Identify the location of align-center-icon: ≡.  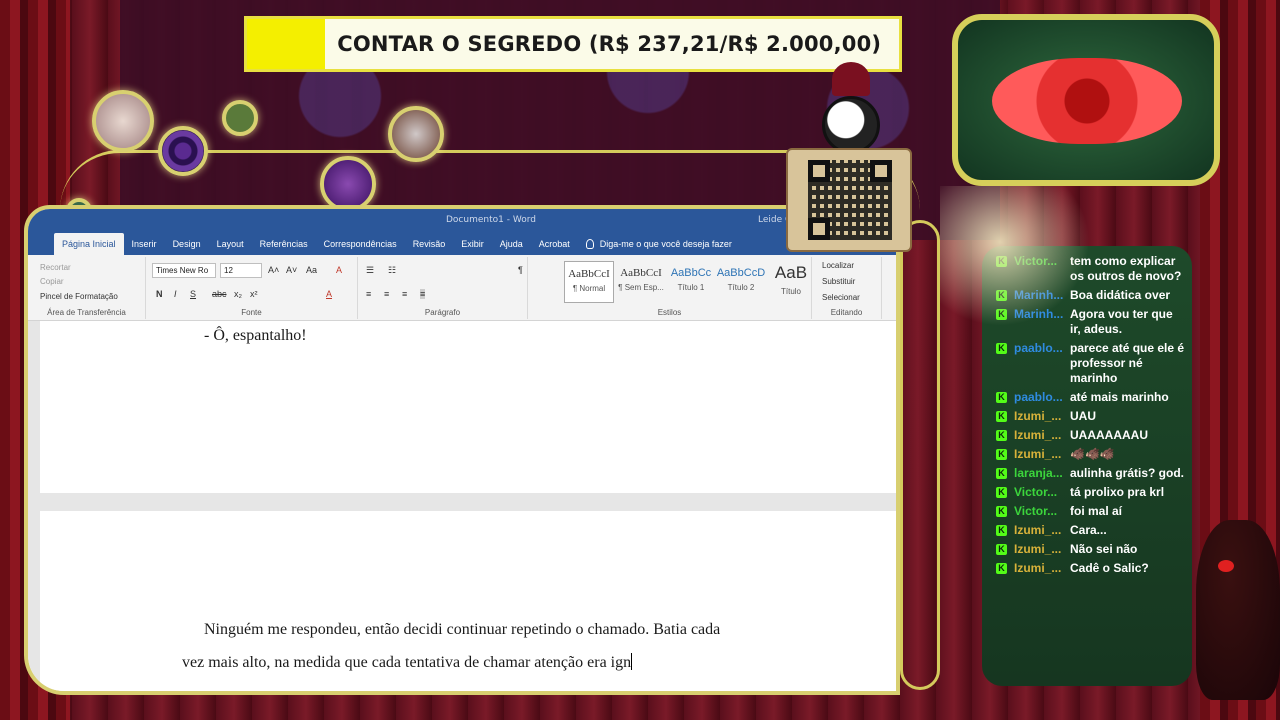
(386, 294).